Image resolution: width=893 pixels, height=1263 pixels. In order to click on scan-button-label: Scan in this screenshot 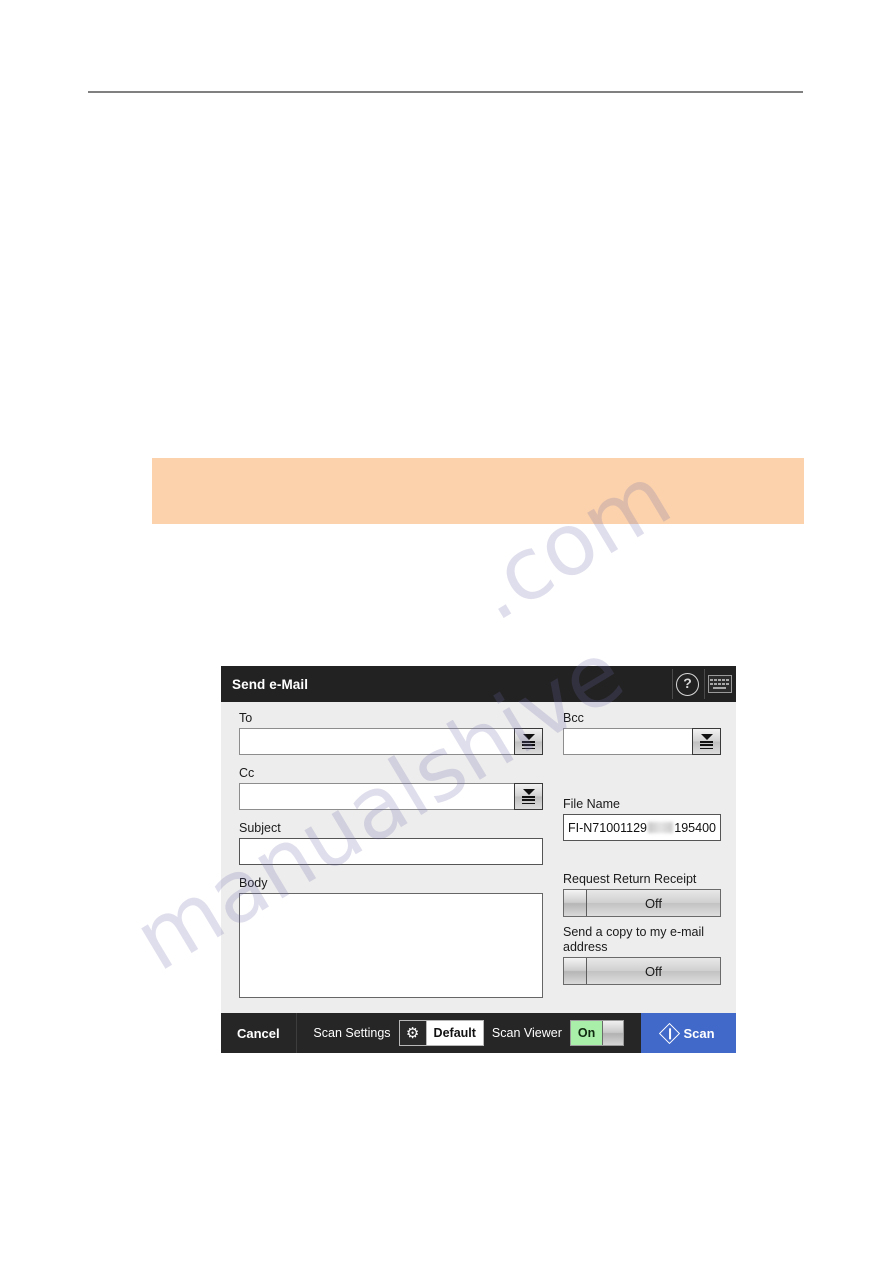, I will do `click(699, 1033)`.